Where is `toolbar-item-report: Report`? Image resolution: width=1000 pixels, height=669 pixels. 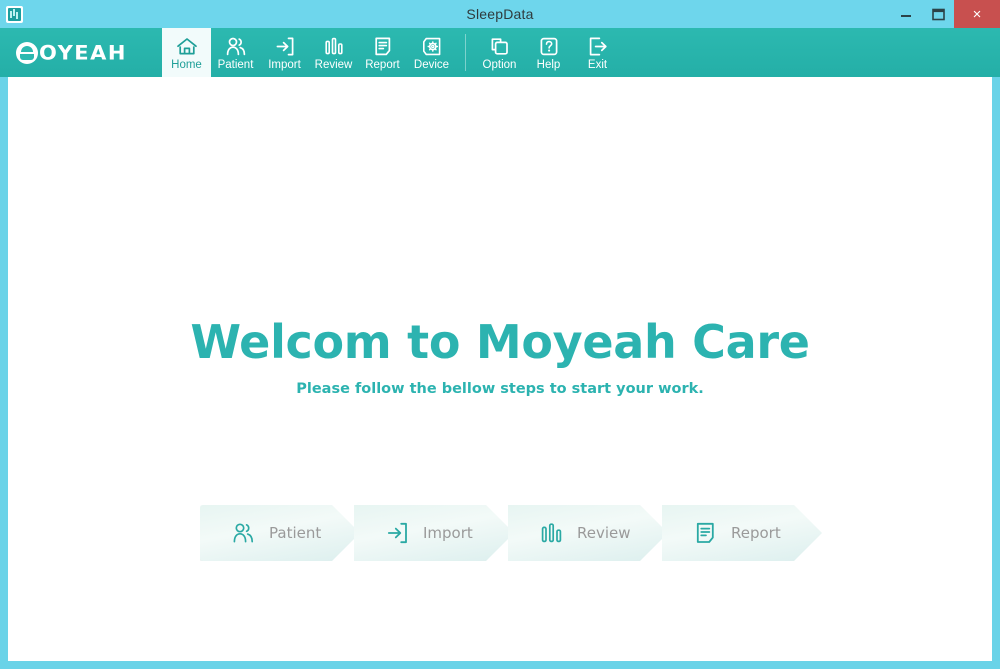 toolbar-item-report: Report is located at coordinates (382, 52).